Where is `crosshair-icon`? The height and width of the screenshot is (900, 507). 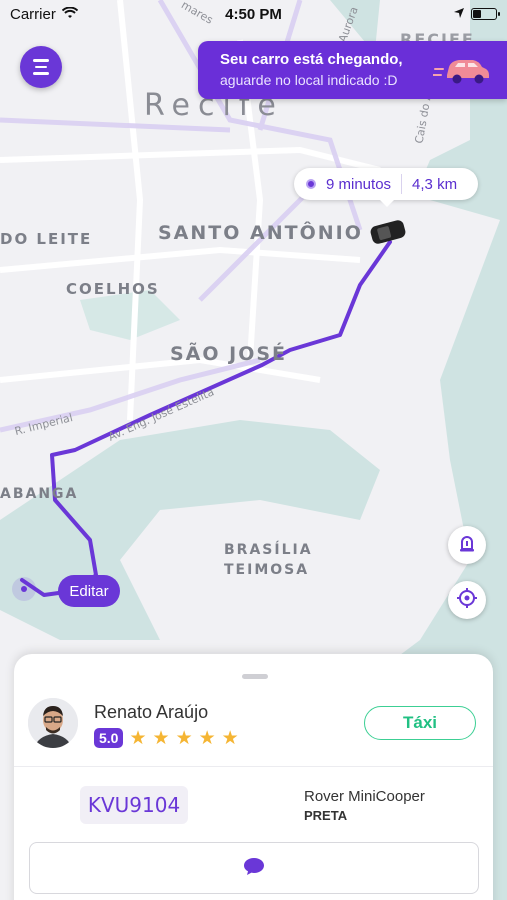
crosshair-icon is located at coordinates (467, 600).